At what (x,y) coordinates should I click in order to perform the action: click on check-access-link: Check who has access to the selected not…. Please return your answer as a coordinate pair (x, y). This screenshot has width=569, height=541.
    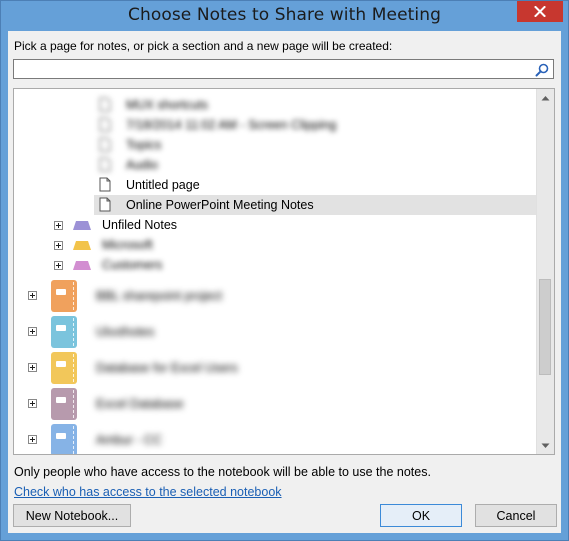
    Looking at the image, I should click on (148, 492).